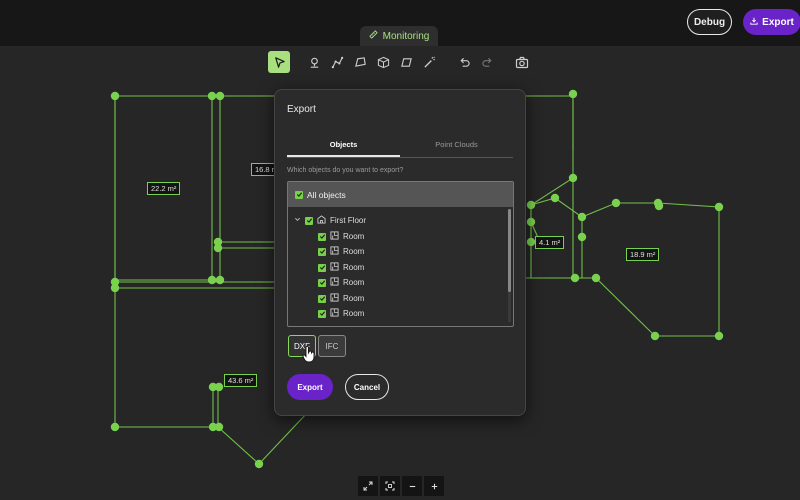 This screenshot has width=800, height=500. What do you see at coordinates (643, 254) in the screenshot?
I see `area-label: 18.9 m²` at bounding box center [643, 254].